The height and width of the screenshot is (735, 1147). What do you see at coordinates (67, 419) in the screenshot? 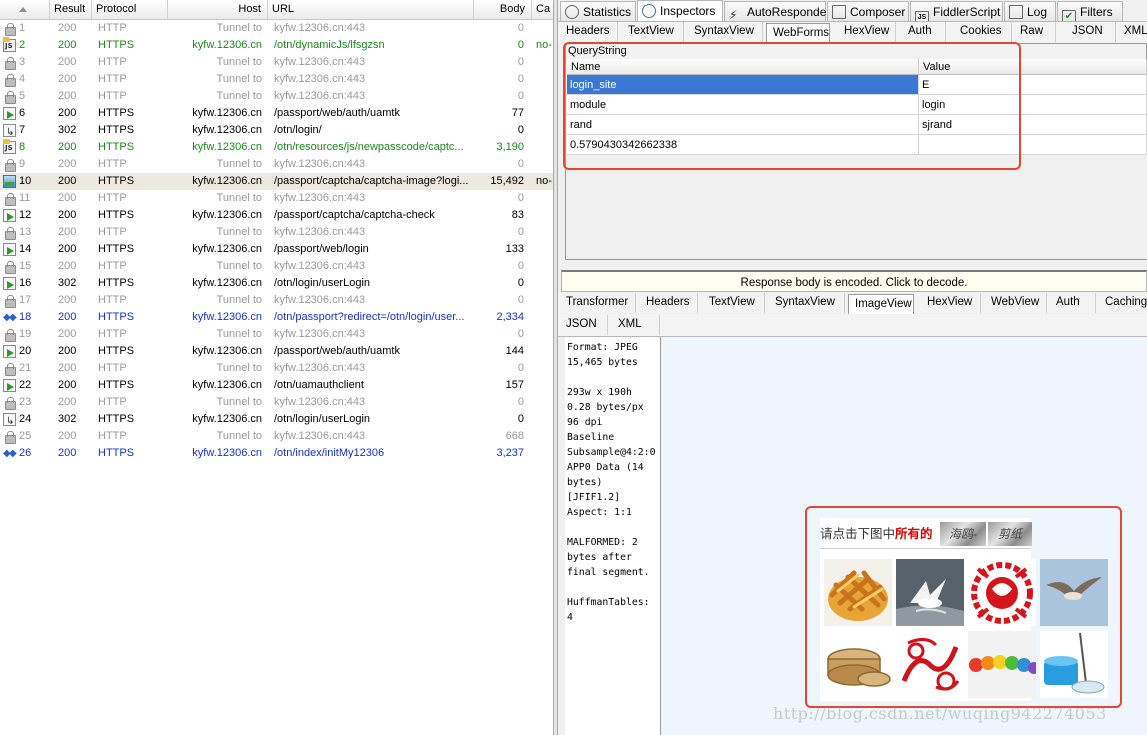
I see `session-result: 302` at bounding box center [67, 419].